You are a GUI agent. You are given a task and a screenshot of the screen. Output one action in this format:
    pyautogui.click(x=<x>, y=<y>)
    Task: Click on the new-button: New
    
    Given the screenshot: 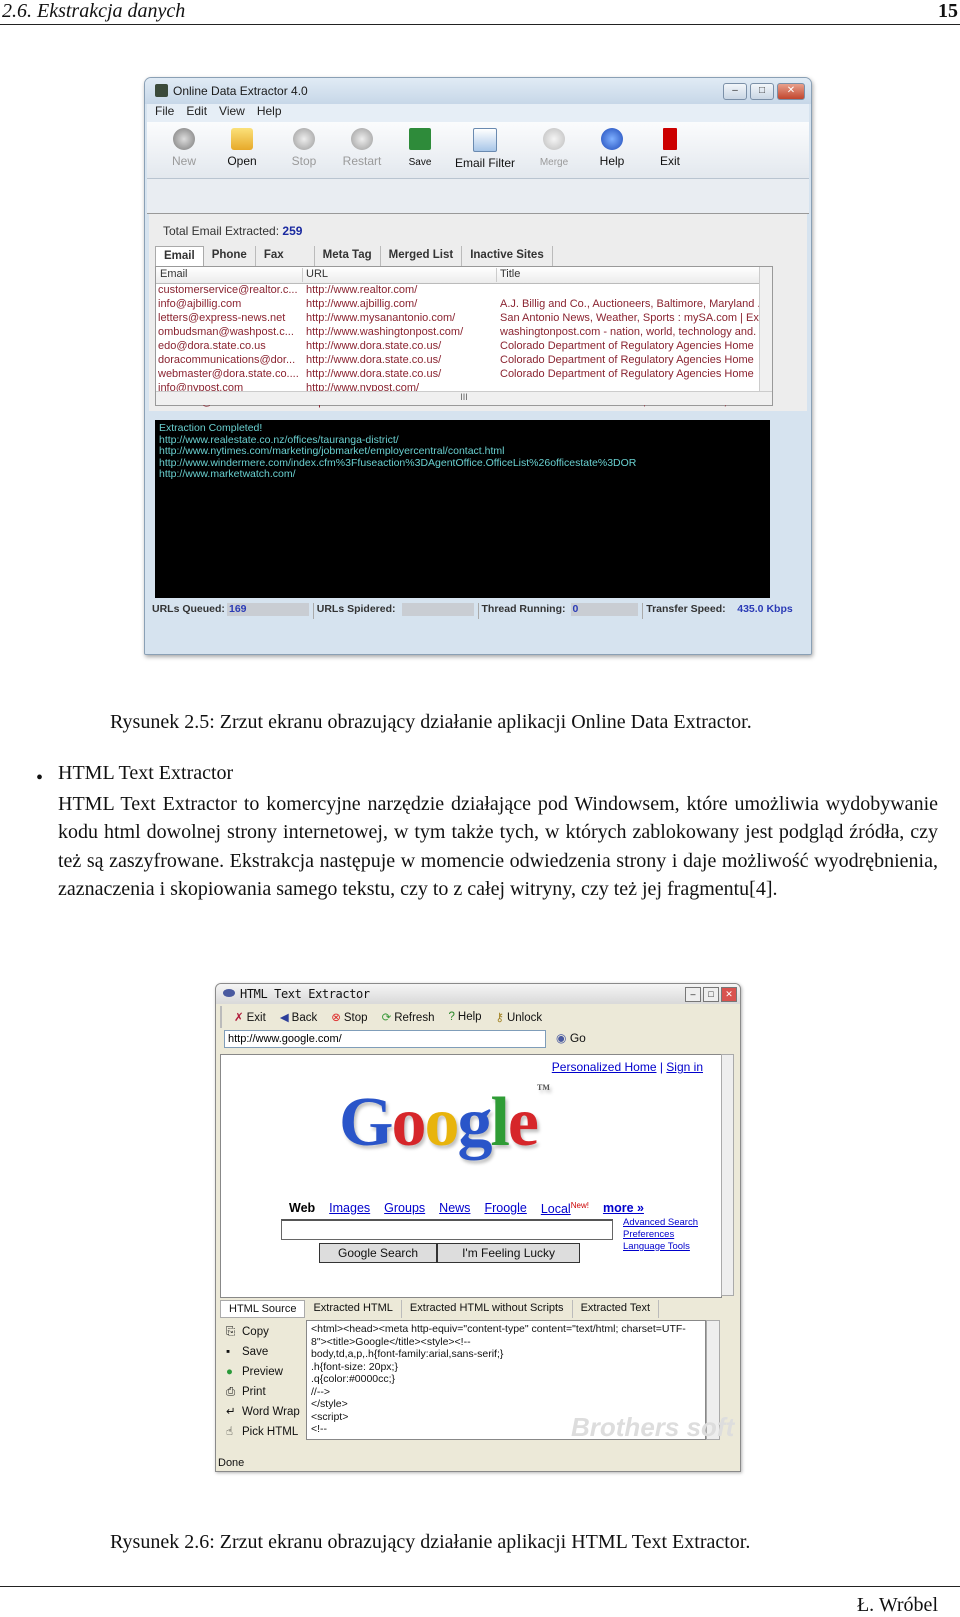 What is the action you would take?
    pyautogui.click(x=184, y=150)
    